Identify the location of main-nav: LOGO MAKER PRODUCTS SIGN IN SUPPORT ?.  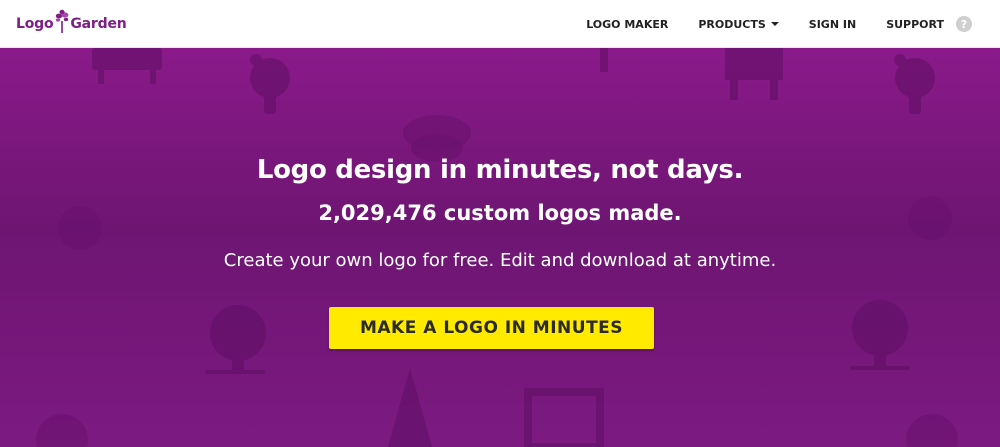
(779, 24).